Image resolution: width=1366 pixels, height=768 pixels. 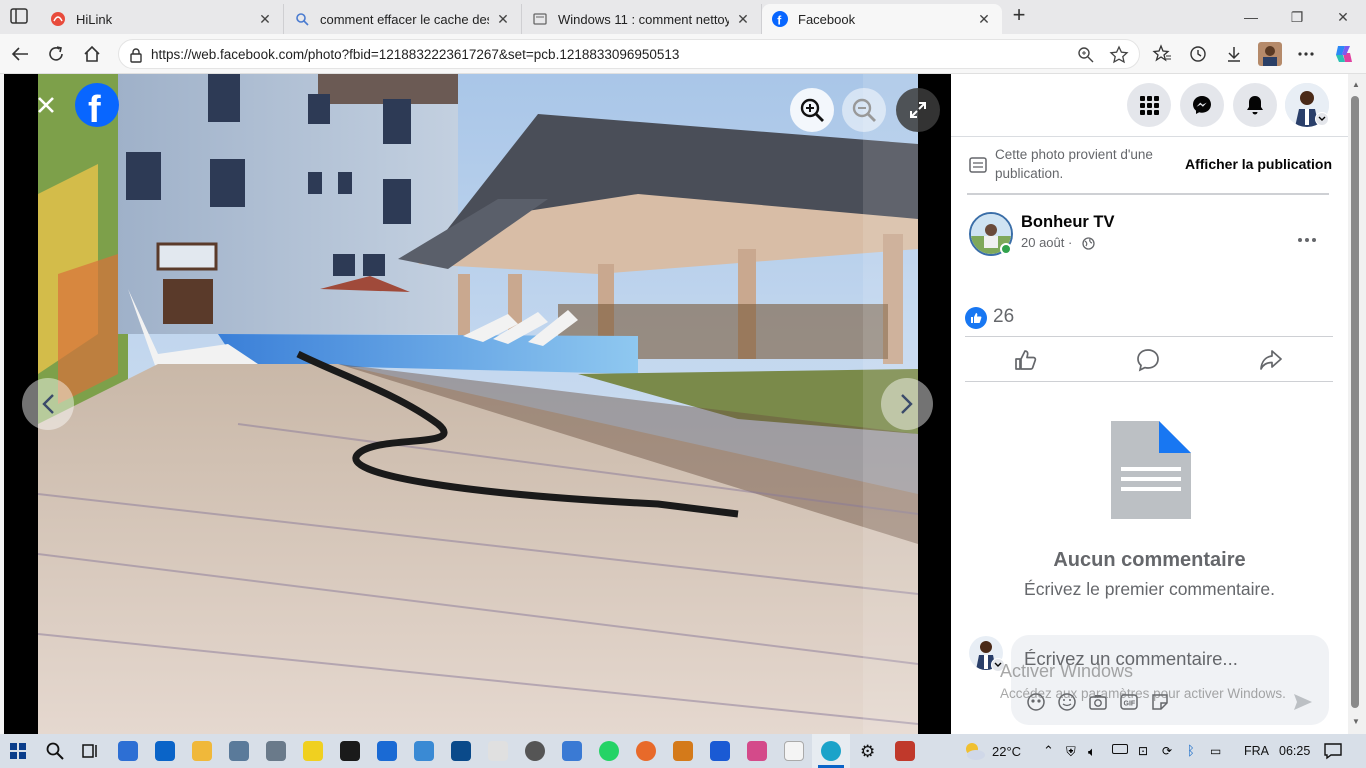 I want to click on copilot-app-icon, so click(x=757, y=751).